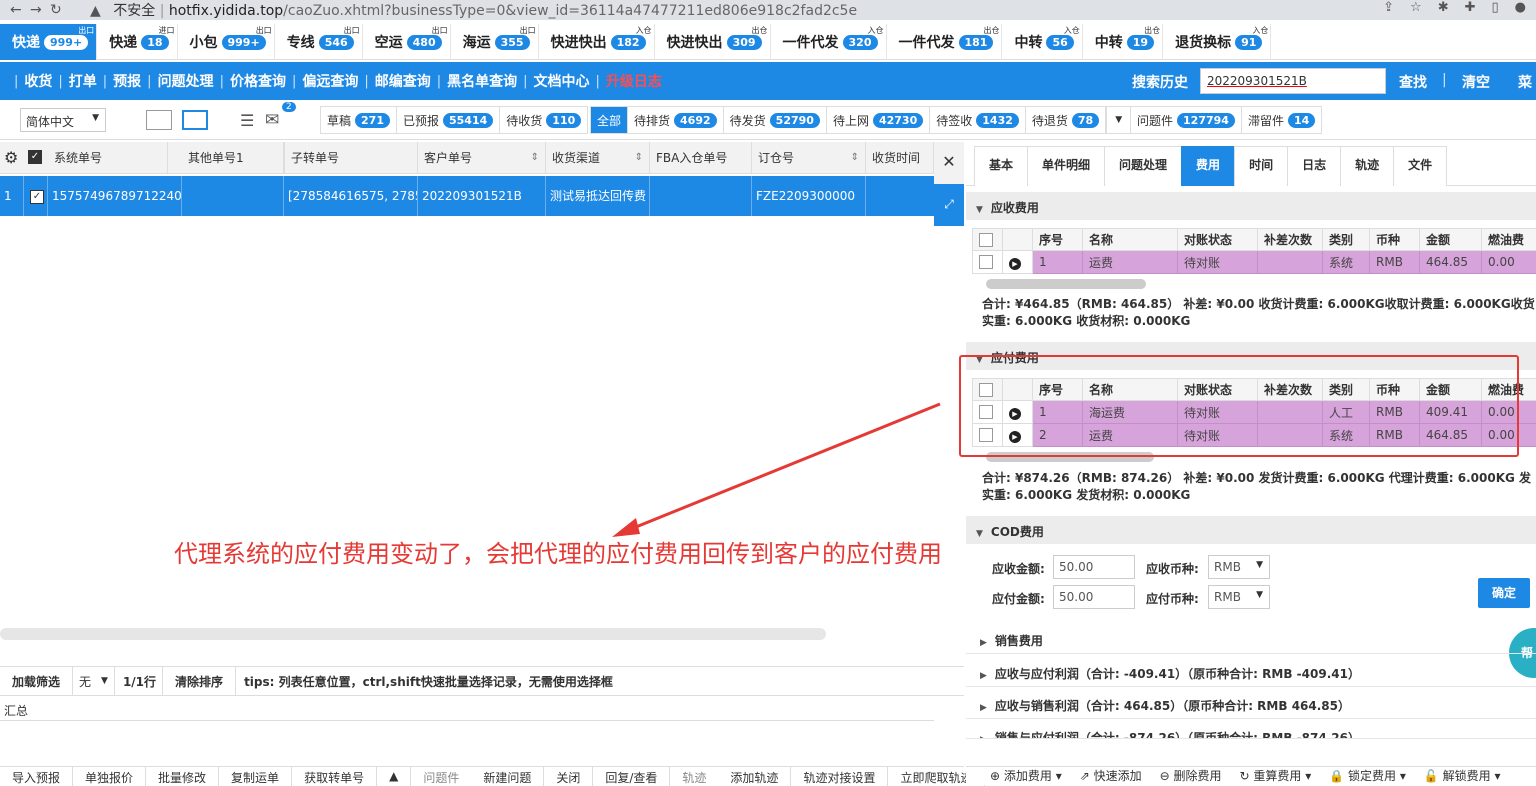 The image size is (1536, 786). Describe the element at coordinates (1118, 120) in the screenshot. I see `dropdown-arrow-icon: ▼` at that location.